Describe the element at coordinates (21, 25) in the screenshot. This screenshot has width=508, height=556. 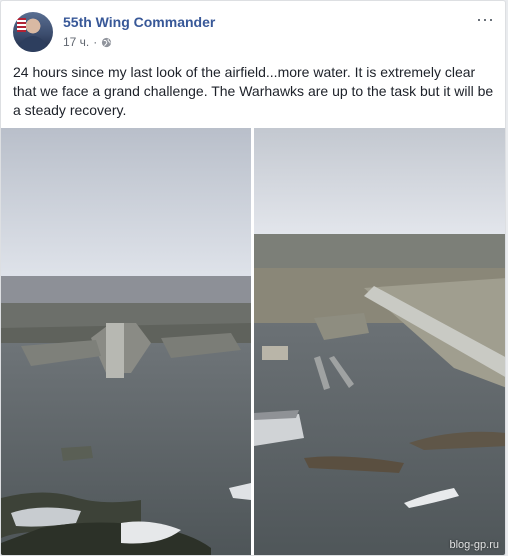
I see `flag-icon` at that location.